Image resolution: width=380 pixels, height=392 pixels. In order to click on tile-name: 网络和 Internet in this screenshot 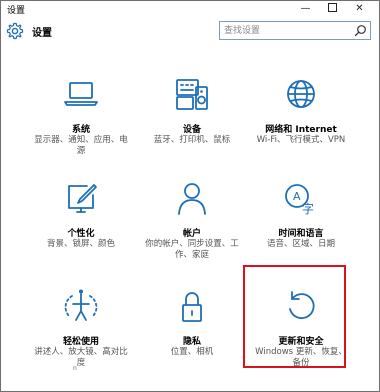, I will do `click(301, 130)`.